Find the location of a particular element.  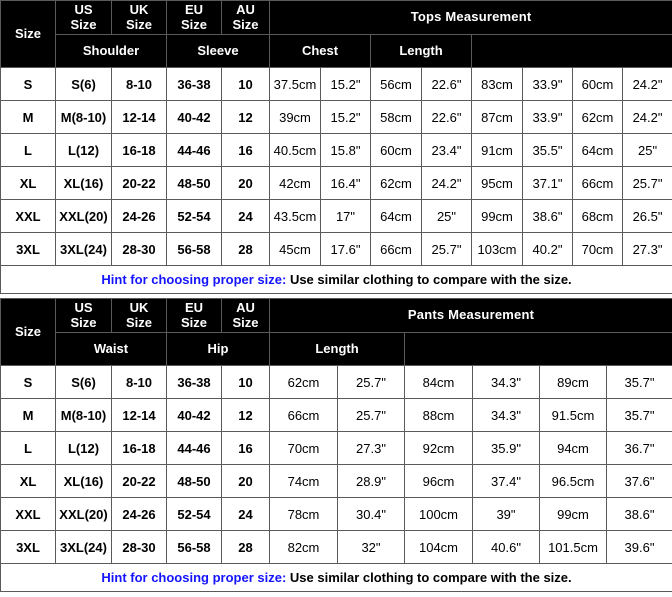

pants-r0-eu: 36-38 is located at coordinates (194, 382).